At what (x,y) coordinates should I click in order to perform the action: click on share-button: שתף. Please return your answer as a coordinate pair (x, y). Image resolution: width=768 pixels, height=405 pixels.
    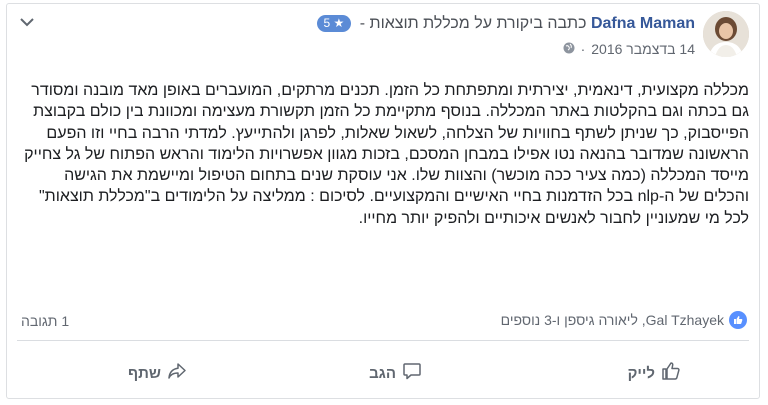
    Looking at the image, I should click on (157, 373).